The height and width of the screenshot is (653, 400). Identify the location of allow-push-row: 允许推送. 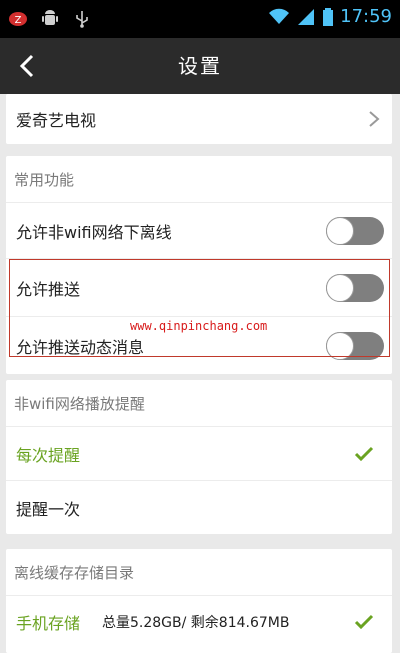
(199, 287).